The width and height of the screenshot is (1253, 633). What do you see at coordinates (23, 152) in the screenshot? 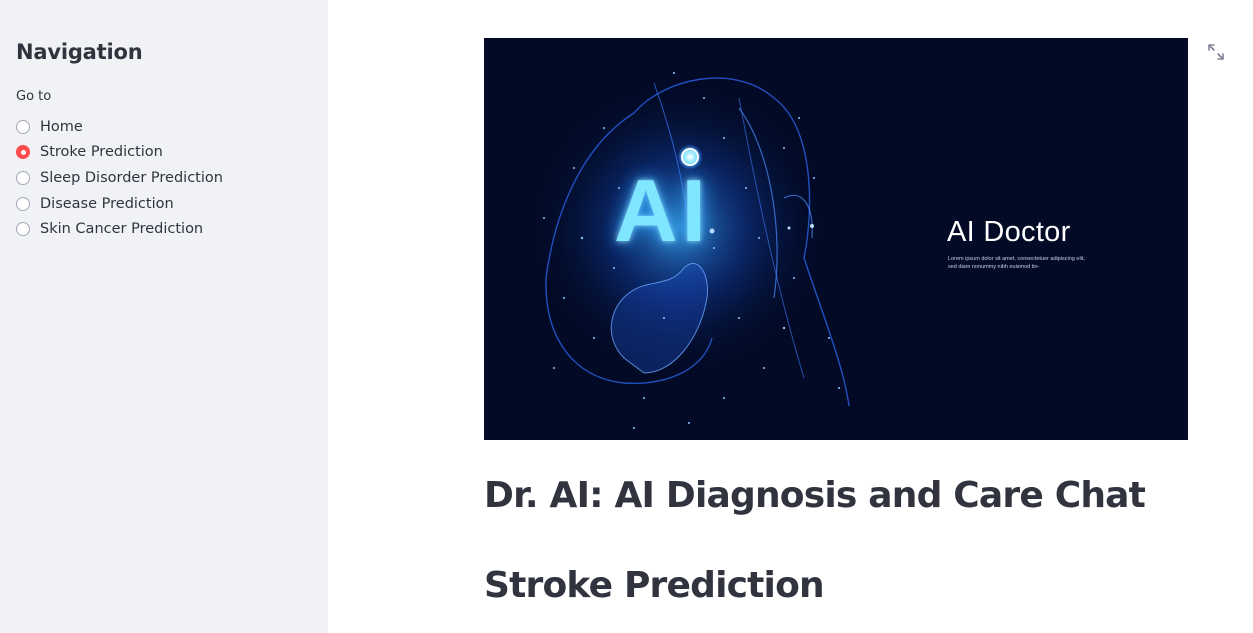
I see `radio-button-selected-icon` at bounding box center [23, 152].